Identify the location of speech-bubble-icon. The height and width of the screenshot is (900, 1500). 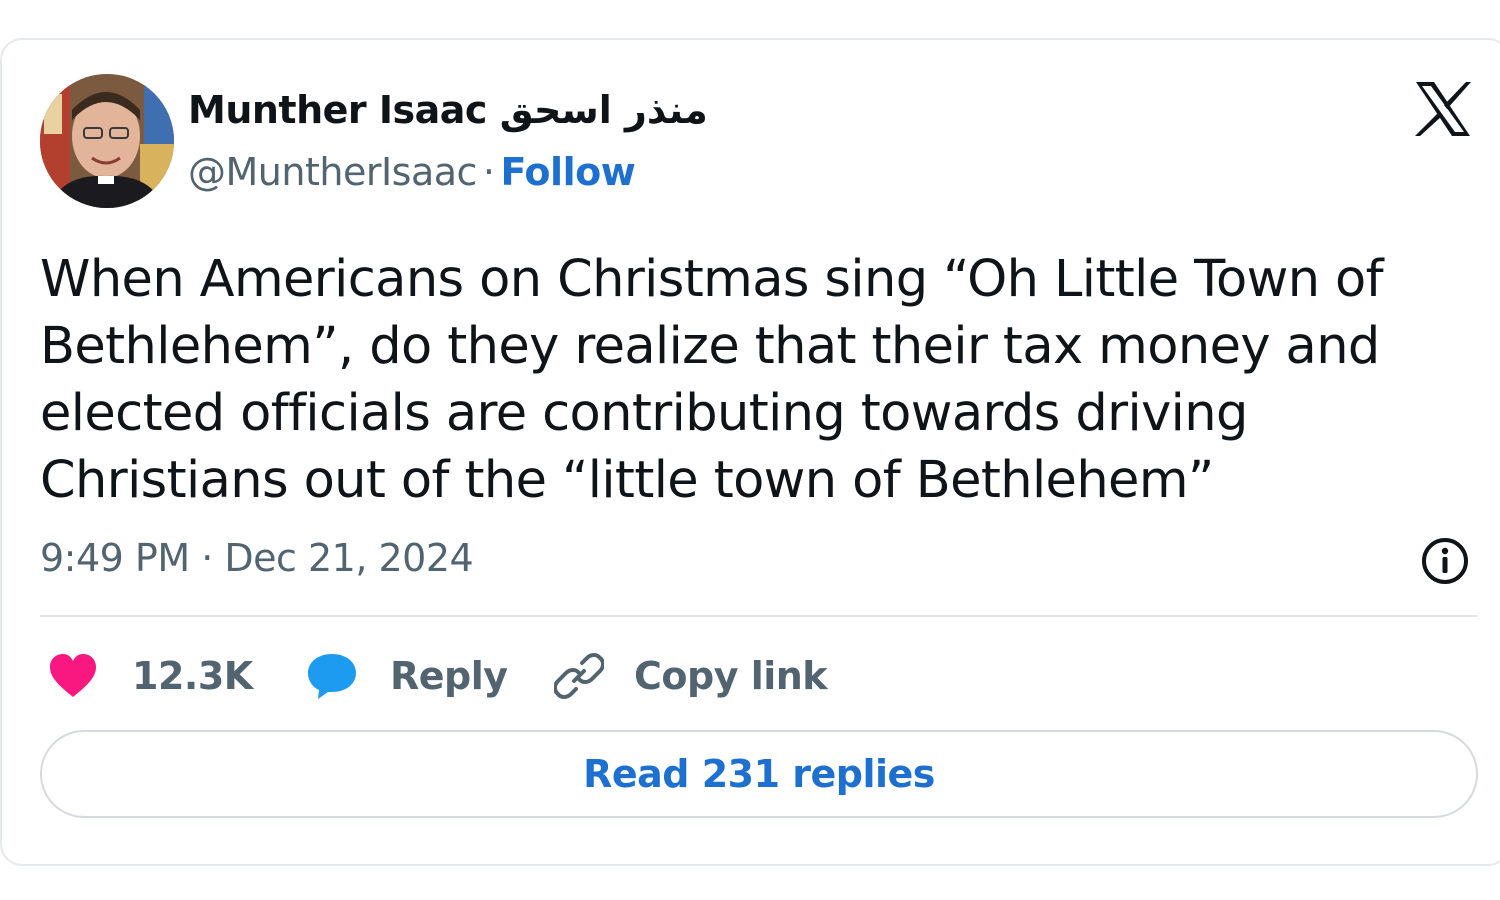
(332, 676).